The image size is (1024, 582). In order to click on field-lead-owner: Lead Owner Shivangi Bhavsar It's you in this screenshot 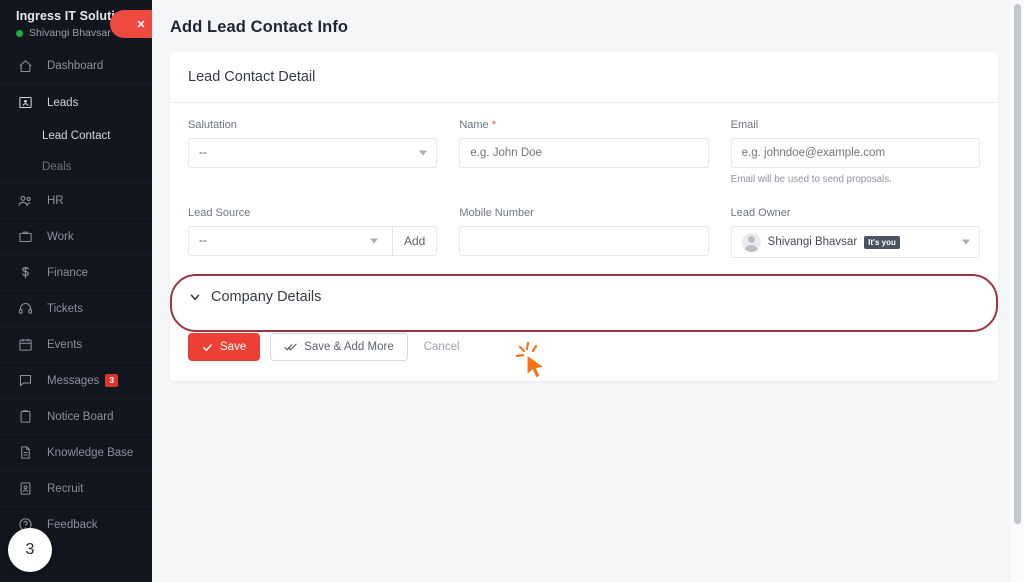, I will do `click(855, 232)`.